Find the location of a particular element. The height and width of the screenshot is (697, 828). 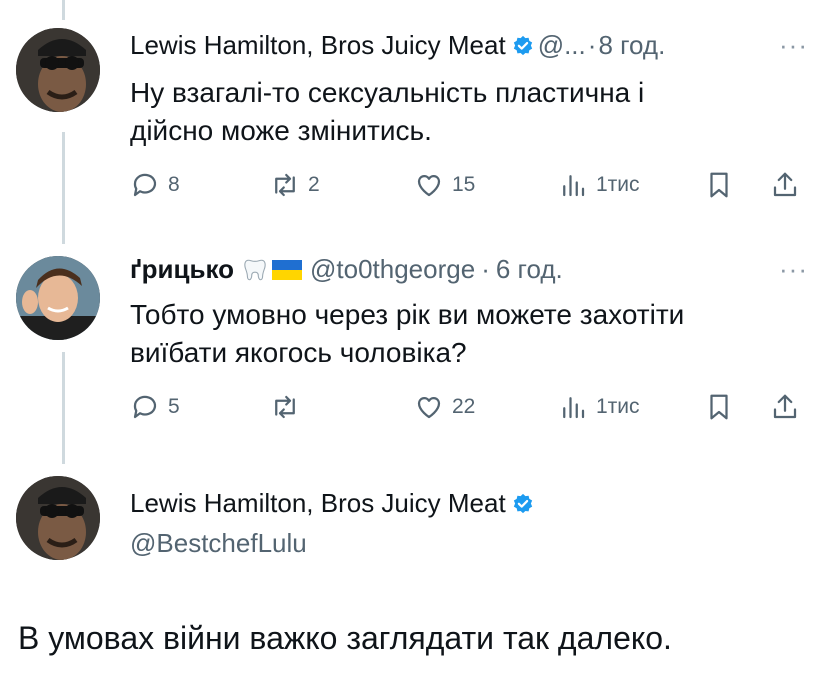

tweet-time: 8 год. is located at coordinates (631, 45).